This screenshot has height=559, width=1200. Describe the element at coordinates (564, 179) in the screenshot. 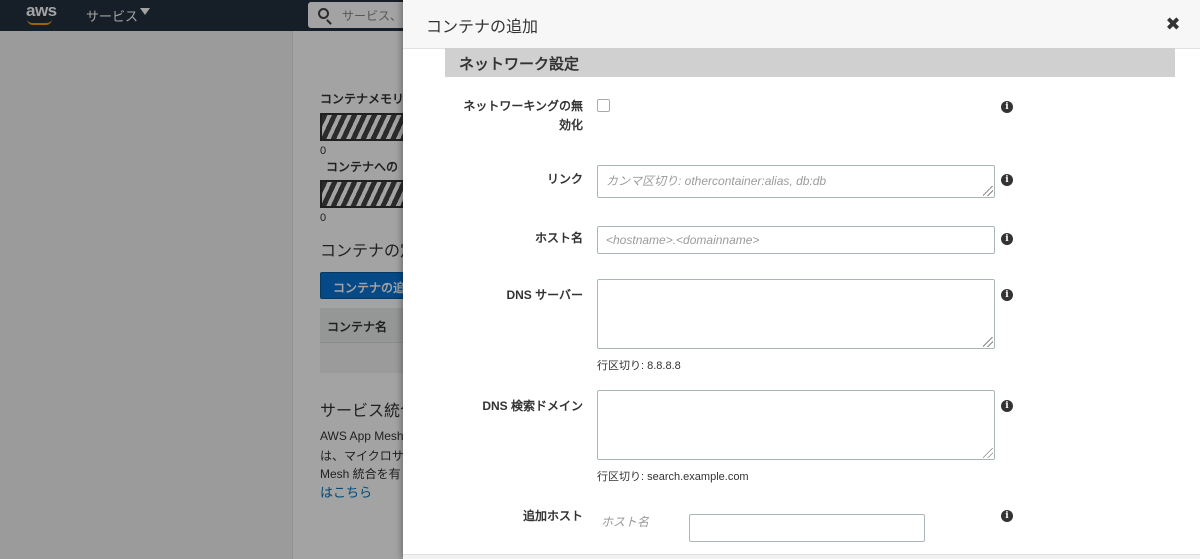

I see `links-label: リンク` at that location.